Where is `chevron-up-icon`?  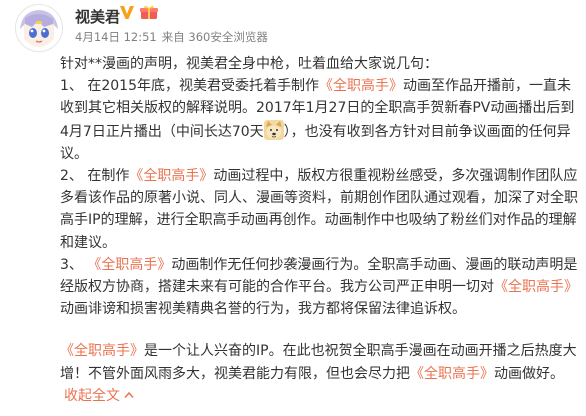
chevron-up-icon is located at coordinates (129, 395).